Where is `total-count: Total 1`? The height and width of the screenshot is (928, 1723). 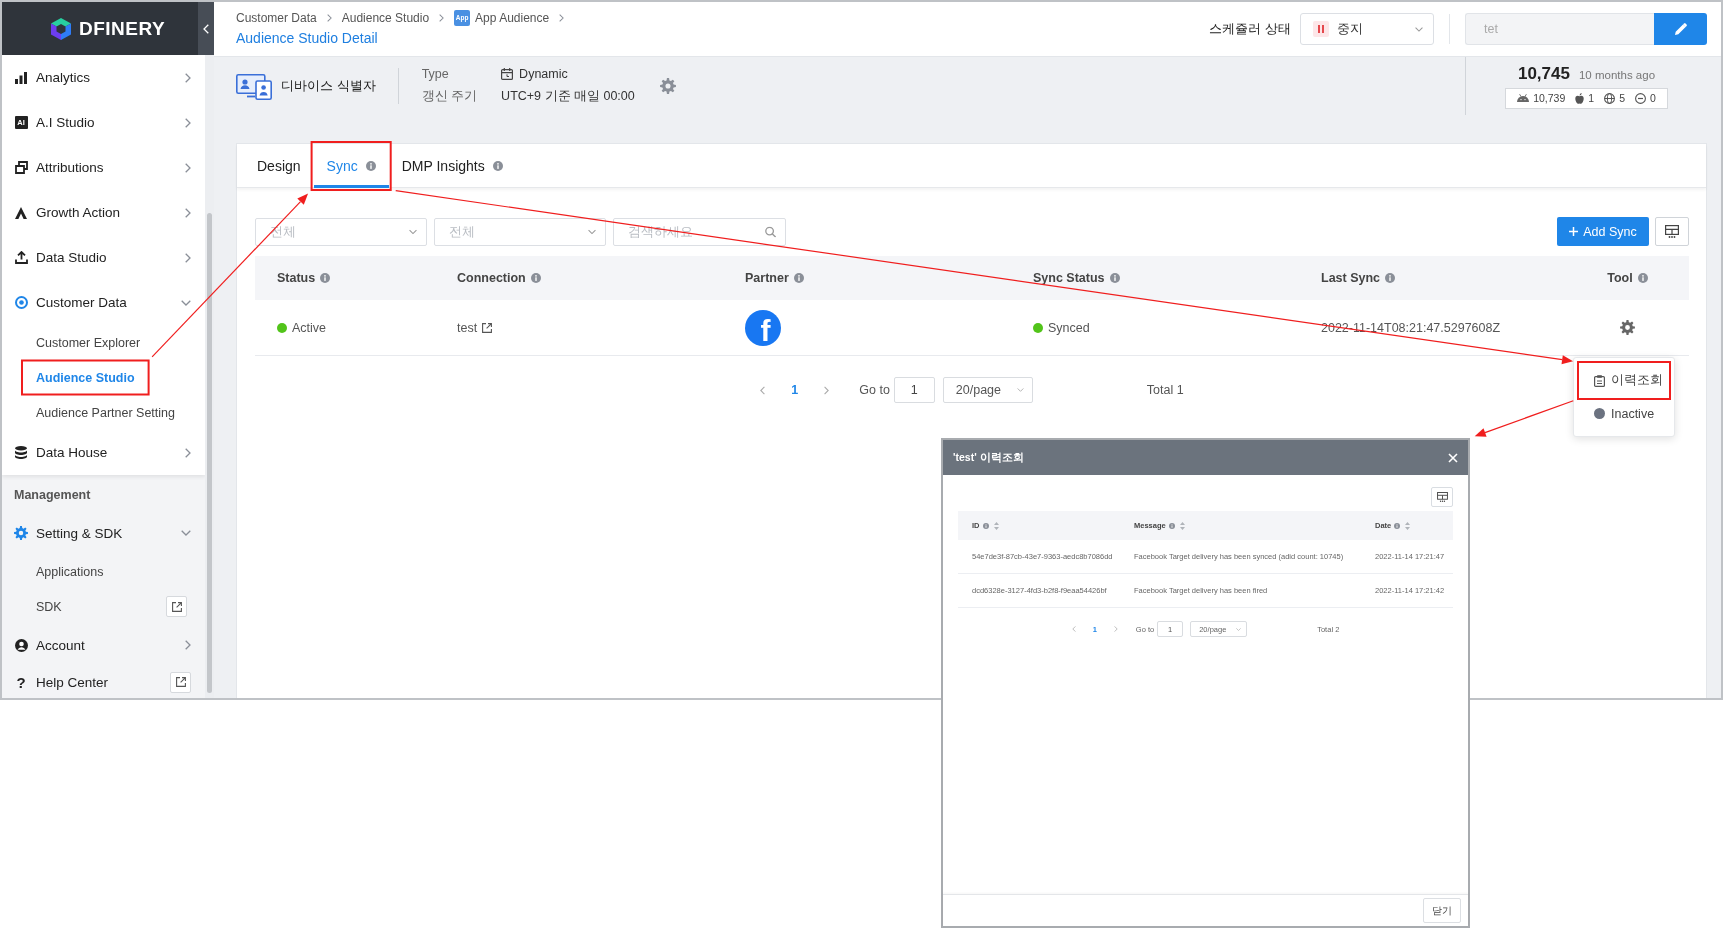
total-count: Total 1 is located at coordinates (1165, 390).